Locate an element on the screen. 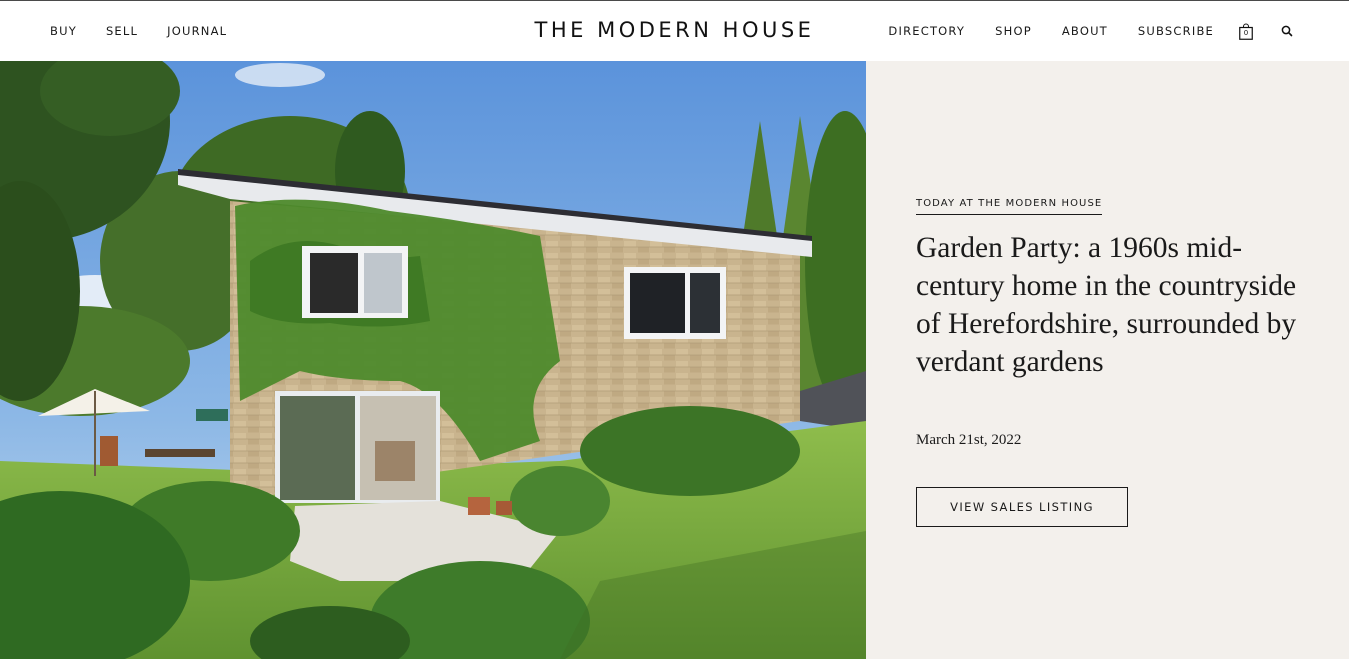 This screenshot has height=659, width=1349. search-button is located at coordinates (1287, 31).